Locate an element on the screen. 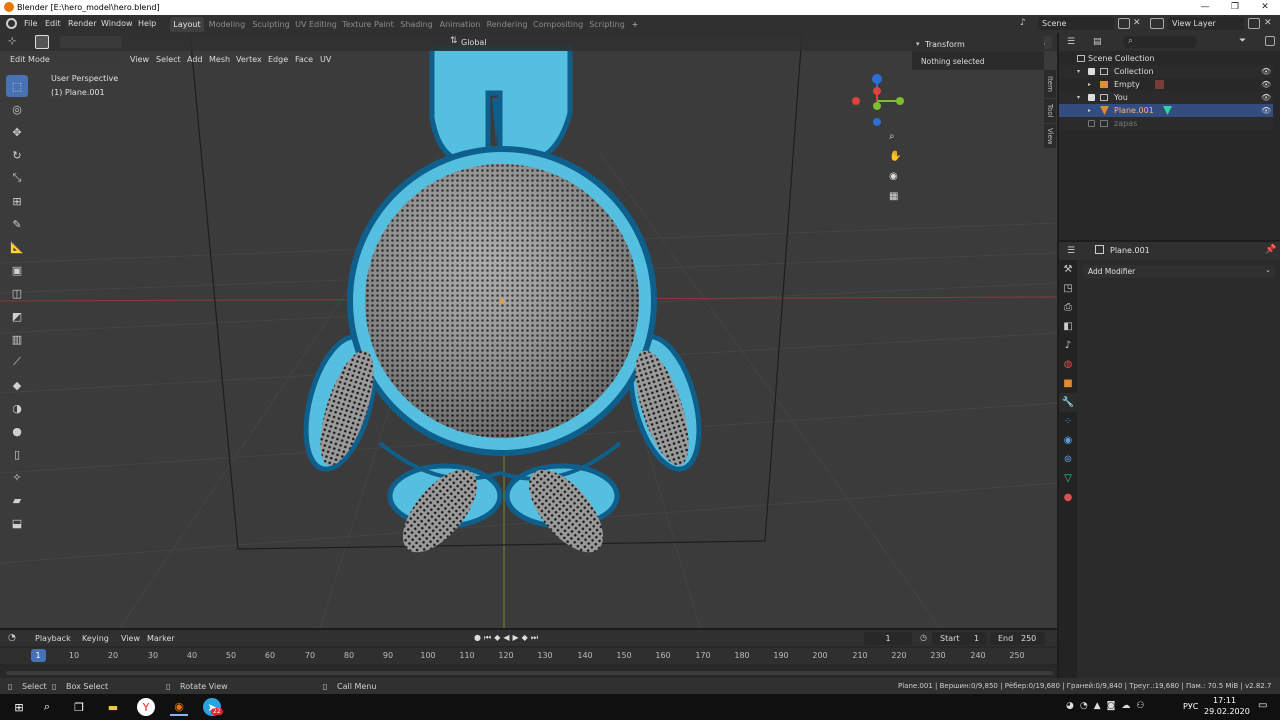 This screenshot has width=1280, height=720. viewport-menu-face: Face is located at coordinates (304, 59).